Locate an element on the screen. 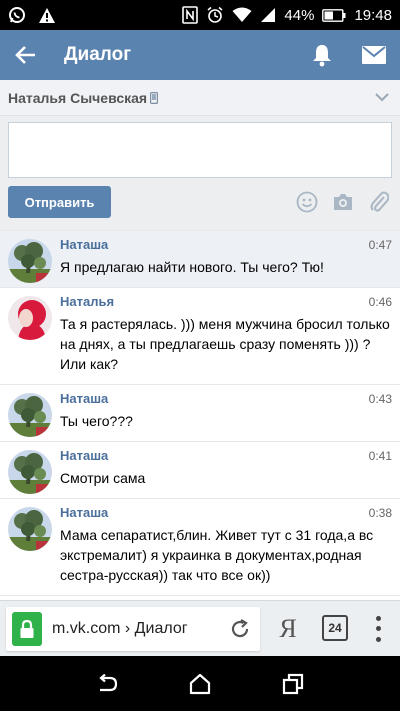 The height and width of the screenshot is (711, 400). lock-icon is located at coordinates (27, 629).